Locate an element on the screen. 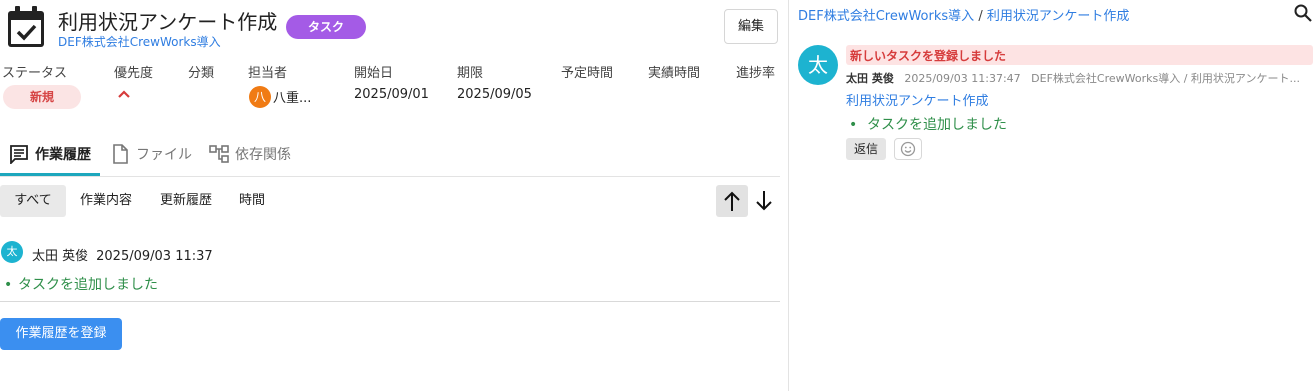 The width and height of the screenshot is (1314, 391). post-task-link: 利用状況アンケート作成 is located at coordinates (917, 99).